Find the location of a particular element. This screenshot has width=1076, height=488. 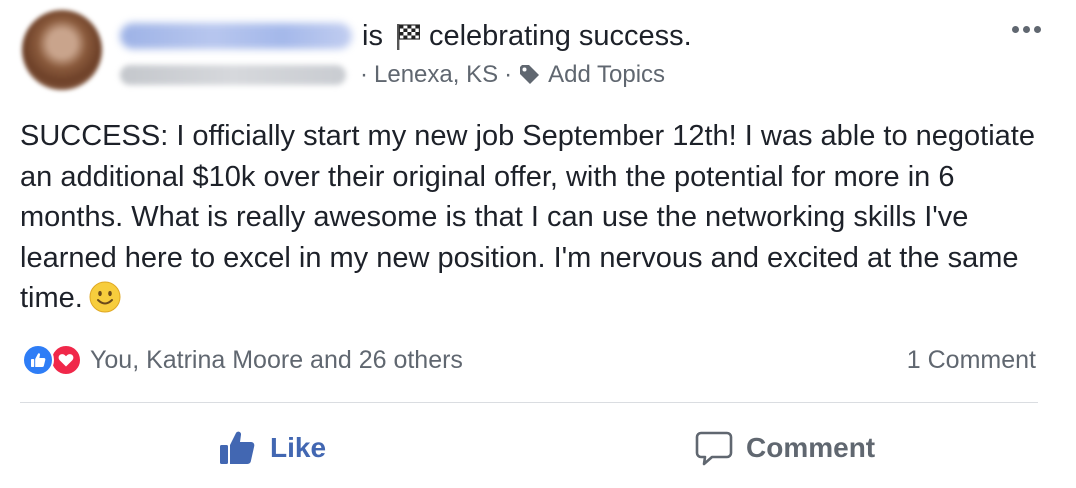

activity-text: celebrating success. is located at coordinates (560, 36).